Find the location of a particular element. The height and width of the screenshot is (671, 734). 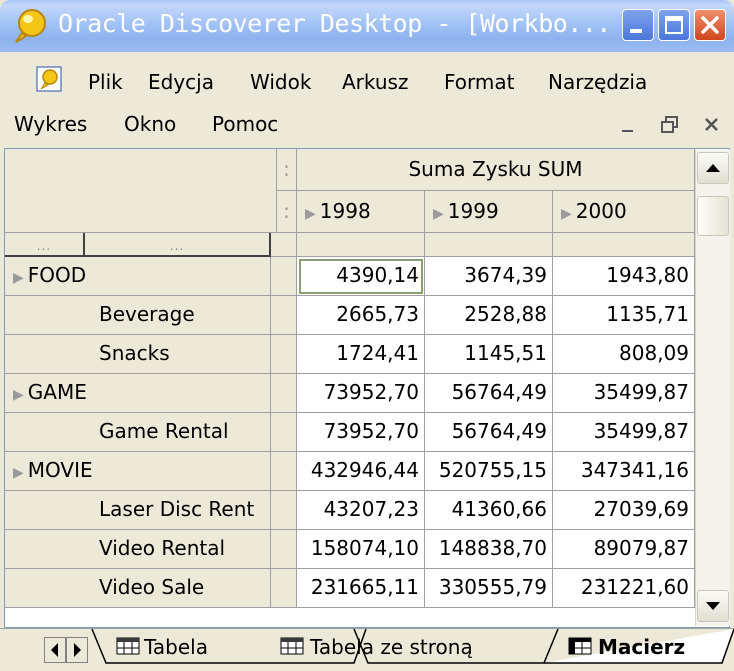

column-handle-1: : is located at coordinates (287, 170).